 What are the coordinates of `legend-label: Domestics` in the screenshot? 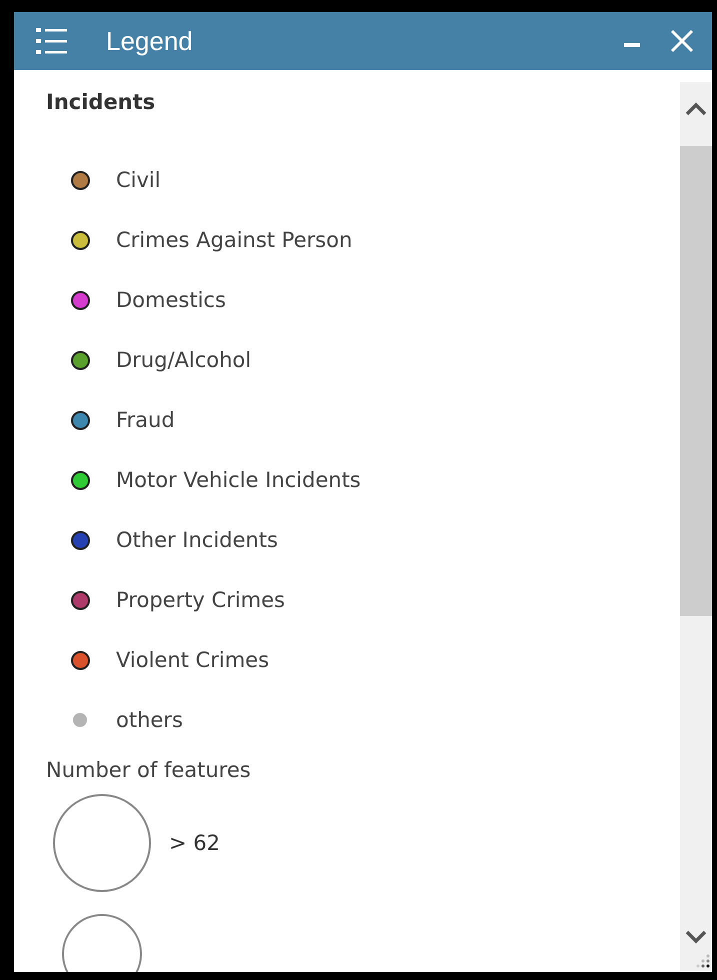 It's located at (171, 300).